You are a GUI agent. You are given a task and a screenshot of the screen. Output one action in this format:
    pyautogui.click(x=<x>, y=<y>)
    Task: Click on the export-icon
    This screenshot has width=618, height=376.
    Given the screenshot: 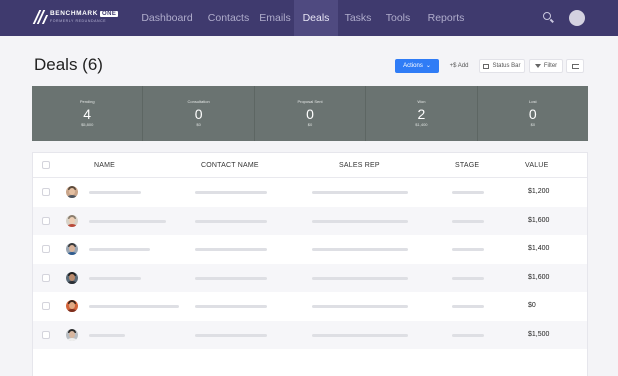 What is the action you would take?
    pyautogui.click(x=575, y=66)
    